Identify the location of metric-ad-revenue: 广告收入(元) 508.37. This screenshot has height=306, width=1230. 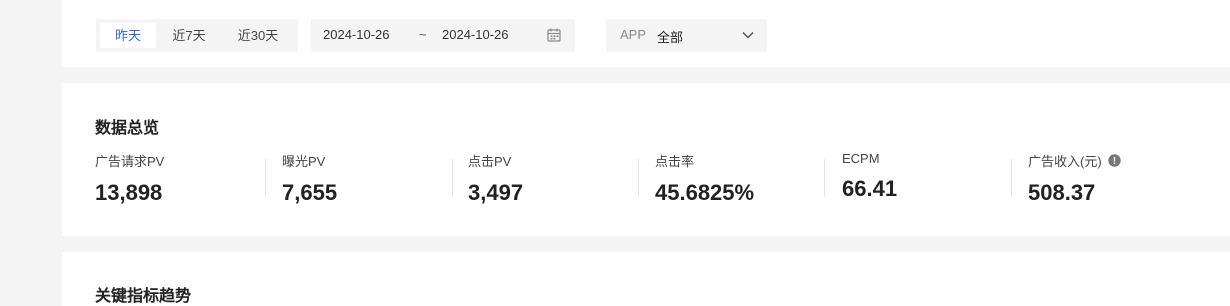
(1074, 180).